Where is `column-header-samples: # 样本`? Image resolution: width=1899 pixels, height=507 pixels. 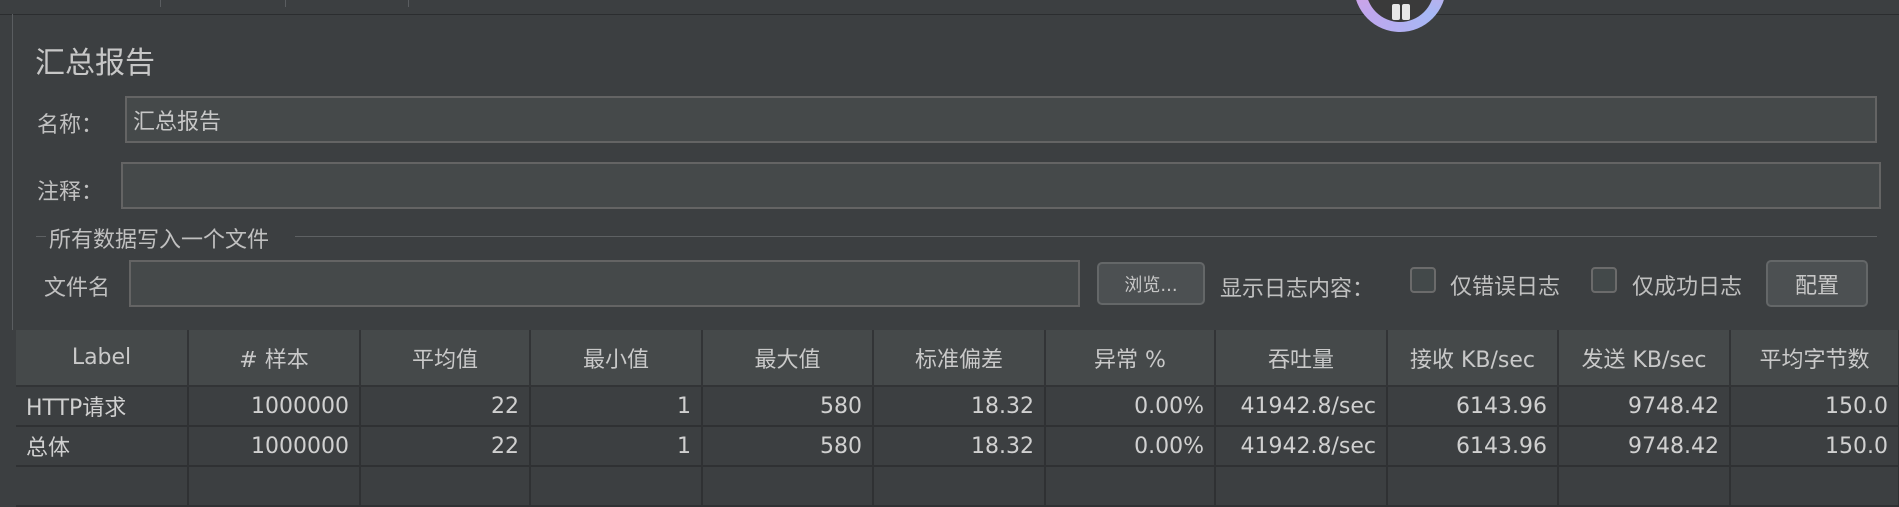
column-header-samples: # 样本 is located at coordinates (274, 358).